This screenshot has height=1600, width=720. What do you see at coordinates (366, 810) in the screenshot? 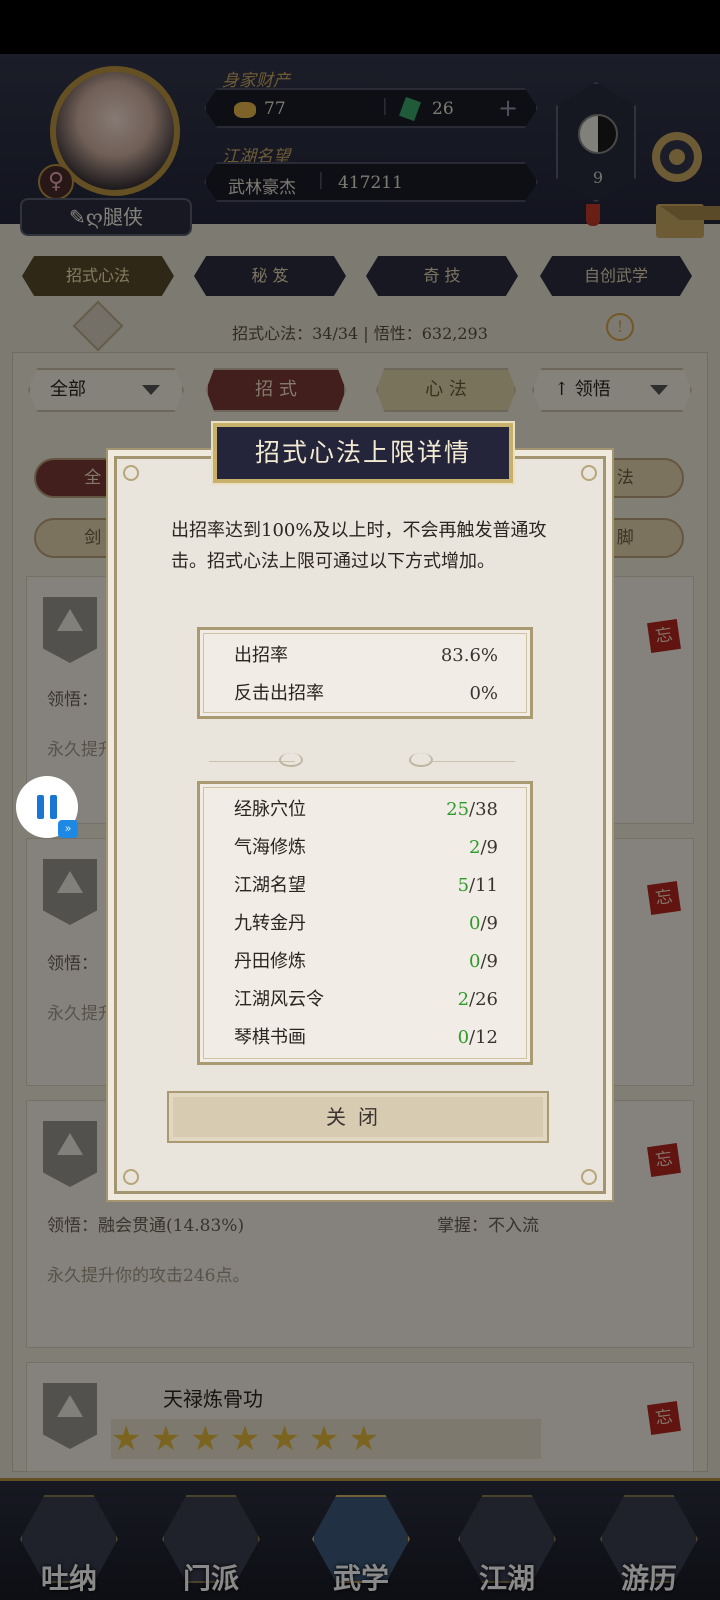
I see `source-row: 经脉穴位 25/38` at bounding box center [366, 810].